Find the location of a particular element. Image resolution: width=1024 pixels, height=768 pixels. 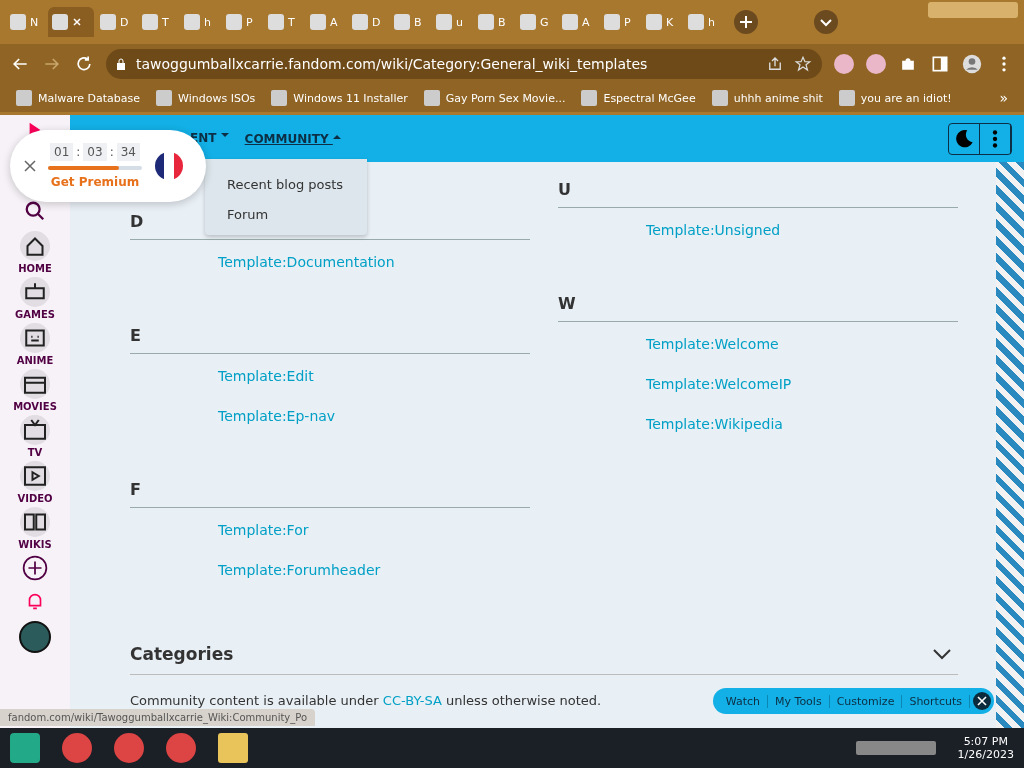

flag-icon is located at coordinates (169, 166).